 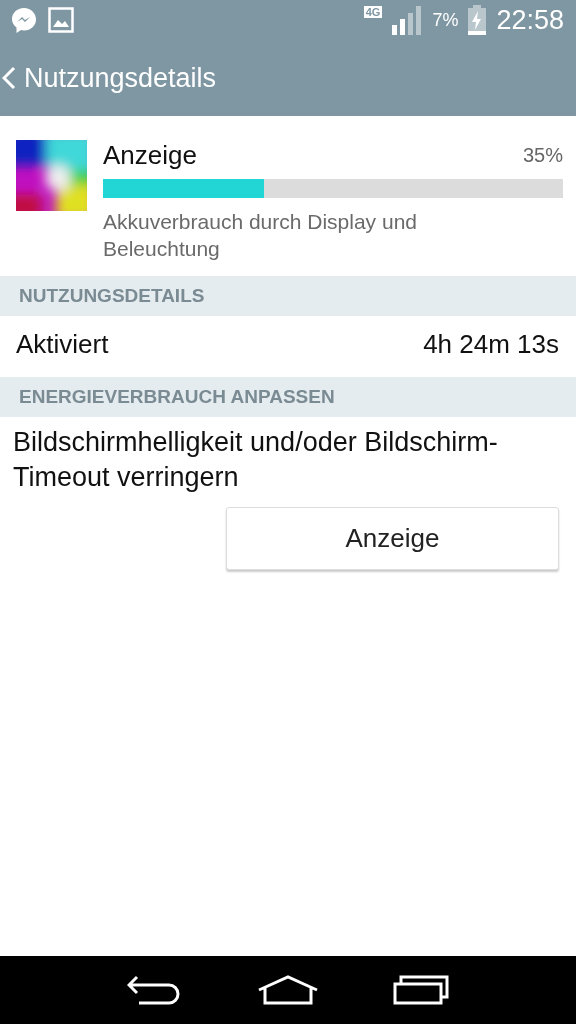 I want to click on image-icon, so click(x=61, y=20).